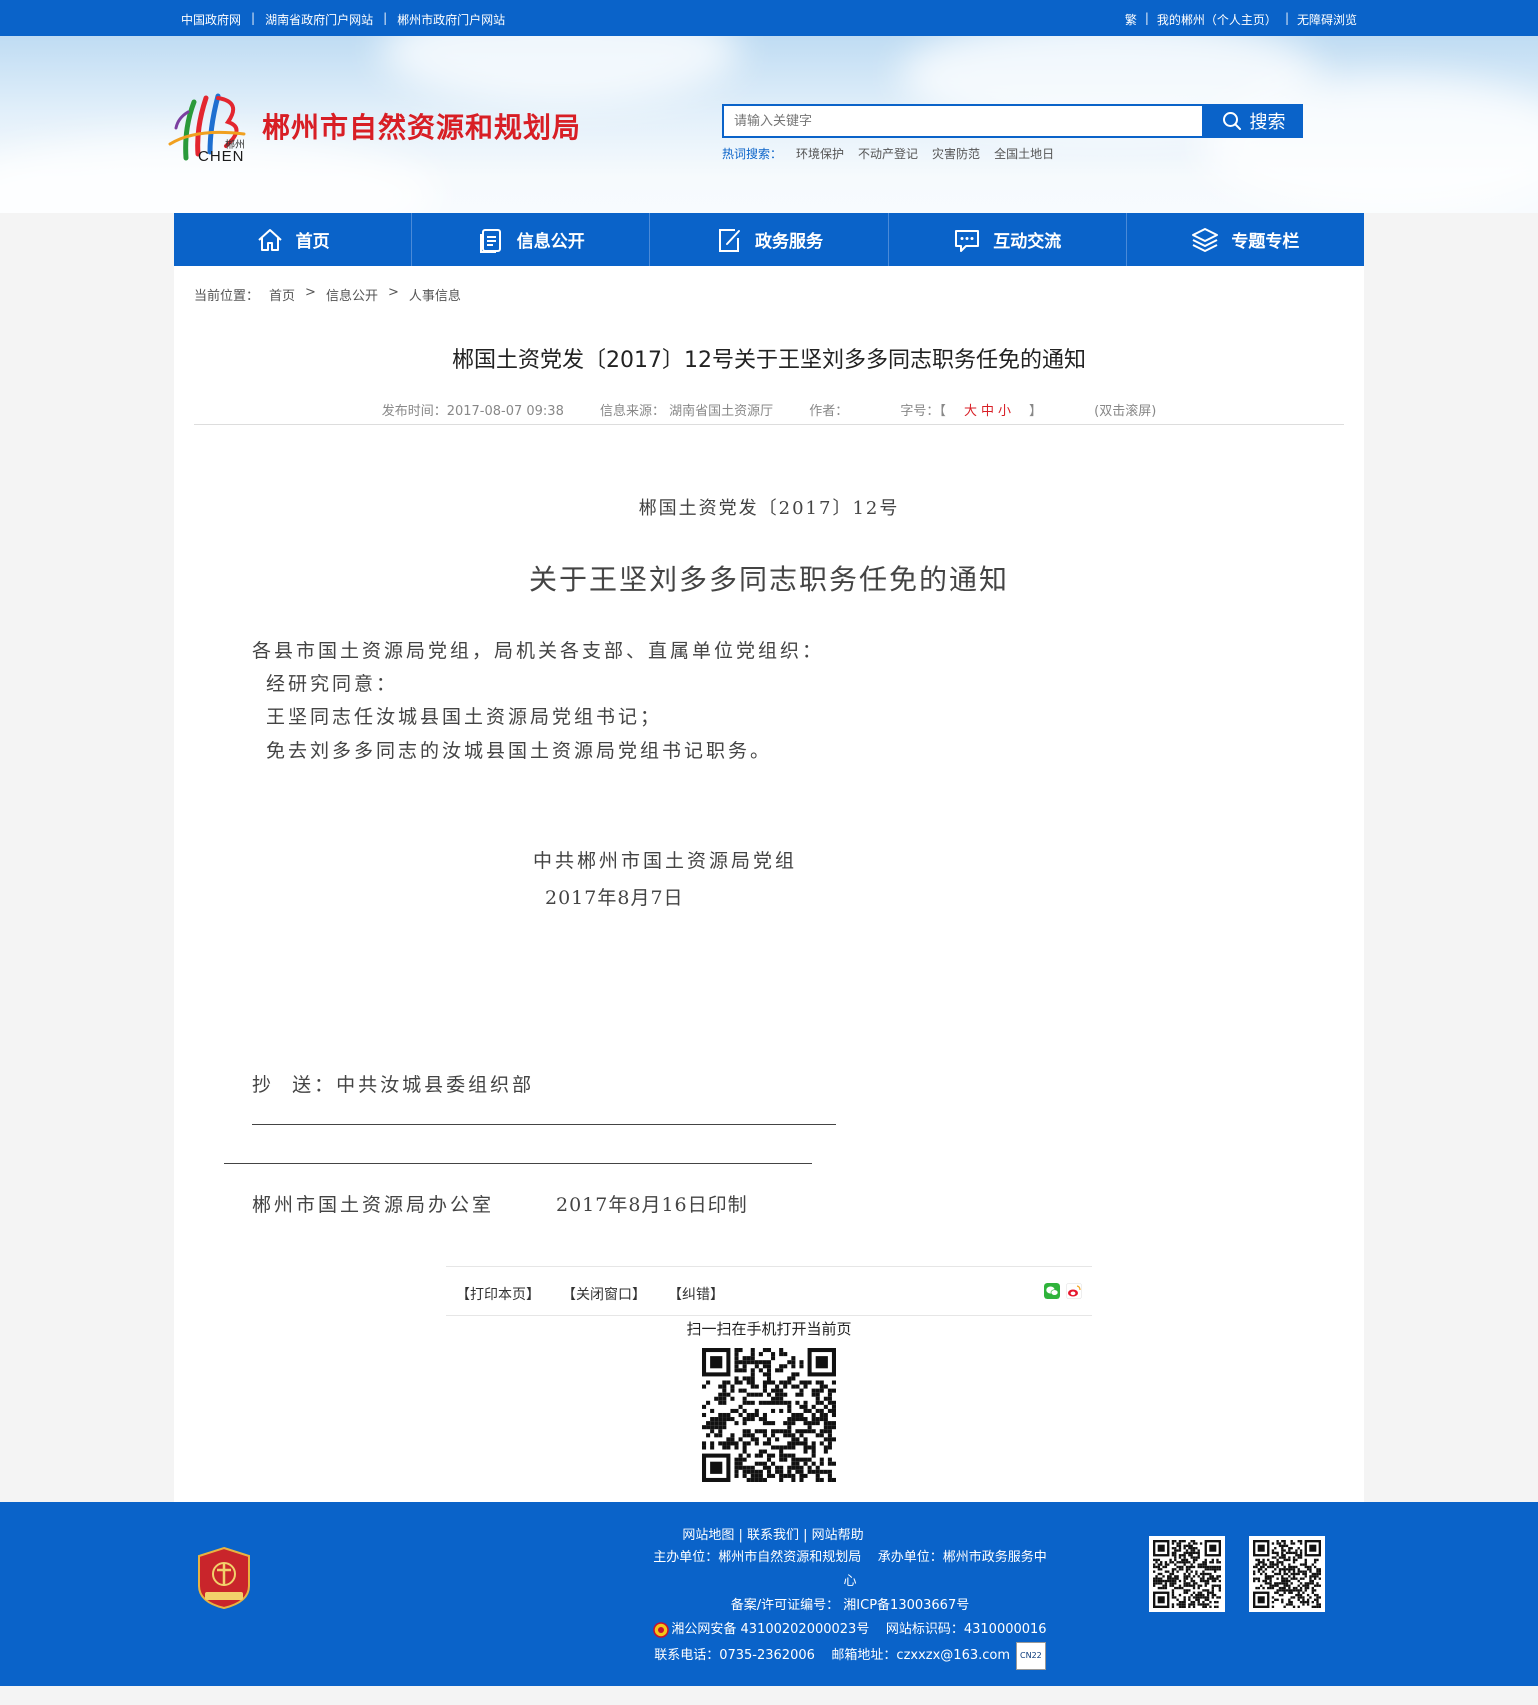 Image resolution: width=1538 pixels, height=1705 pixels. I want to click on search-box, so click(963, 121).